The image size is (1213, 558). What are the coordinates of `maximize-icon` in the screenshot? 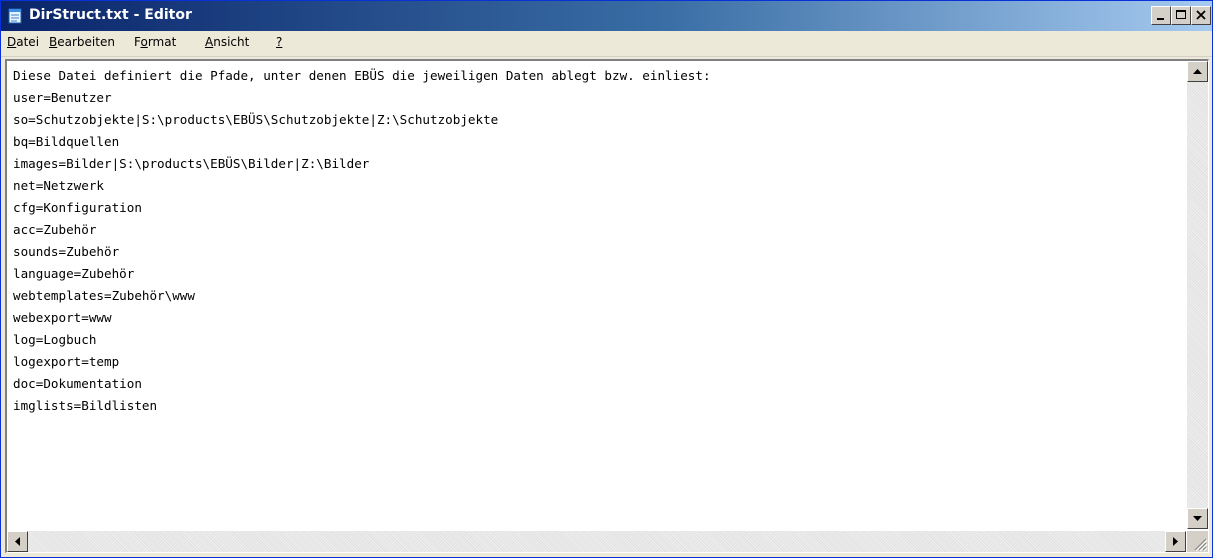 It's located at (1181, 14).